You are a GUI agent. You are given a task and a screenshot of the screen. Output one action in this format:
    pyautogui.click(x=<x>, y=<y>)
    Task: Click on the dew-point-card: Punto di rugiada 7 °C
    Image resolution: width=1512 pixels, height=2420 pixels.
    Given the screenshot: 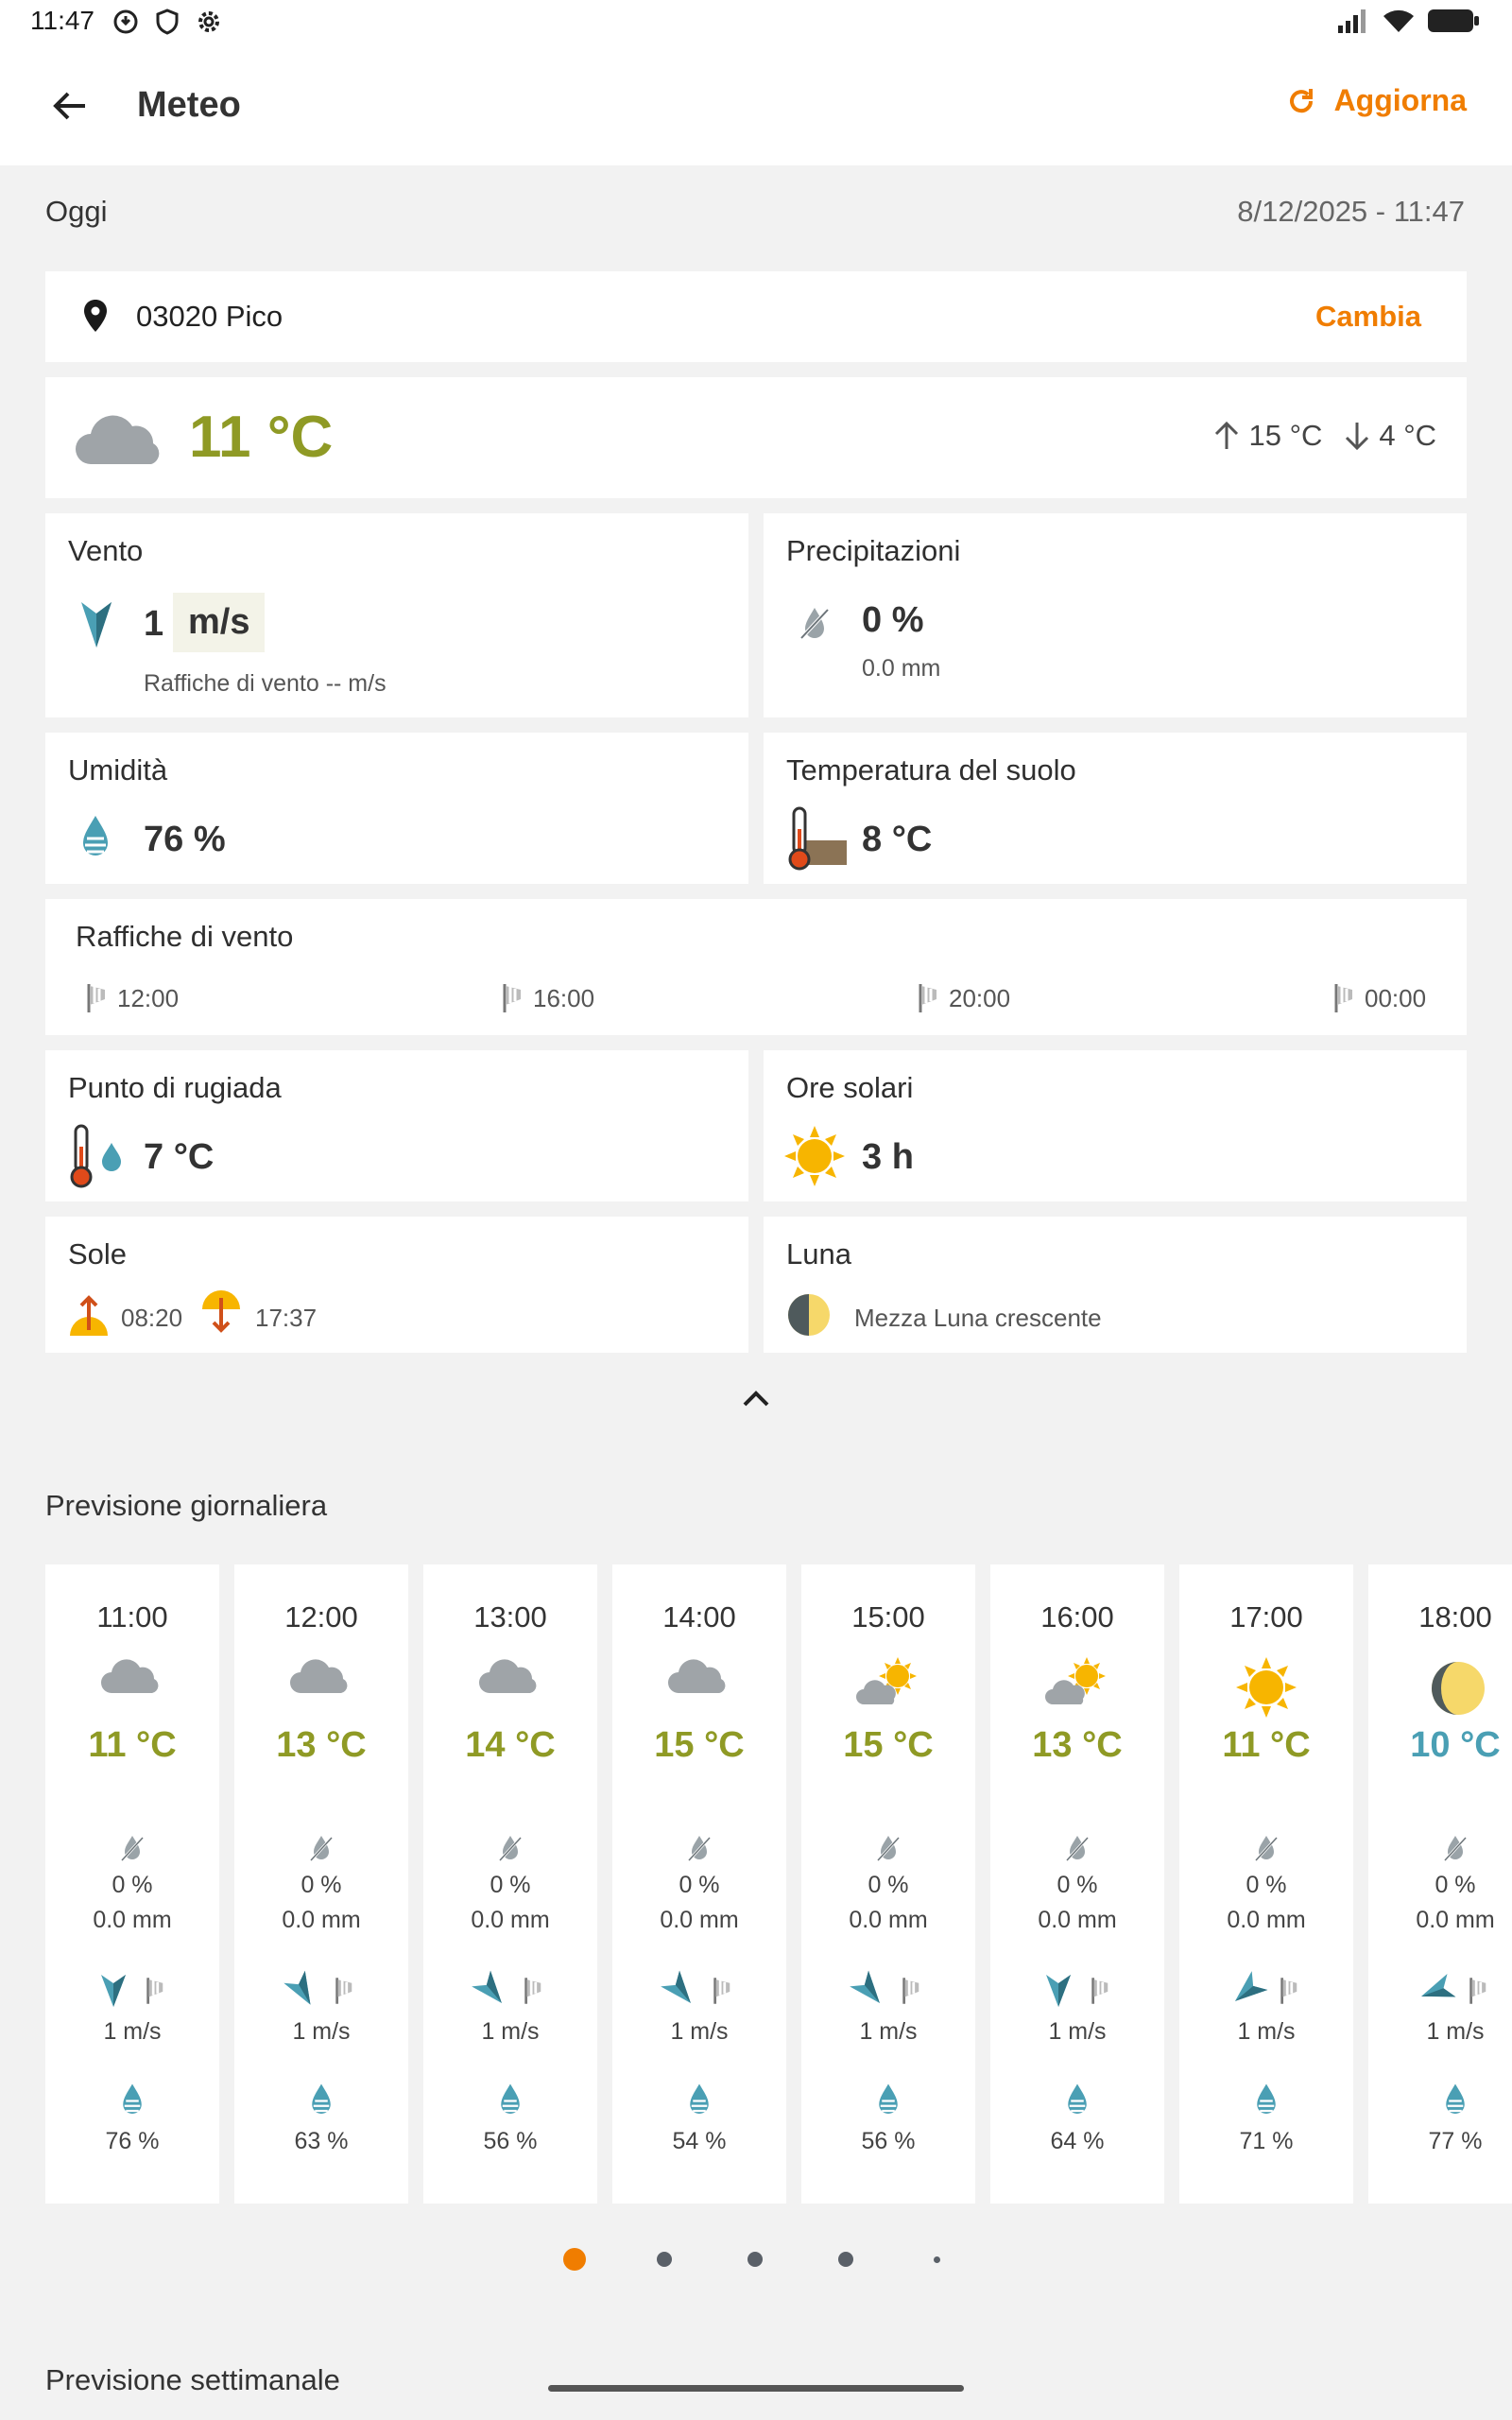 What is the action you would take?
    pyautogui.click(x=396, y=1125)
    